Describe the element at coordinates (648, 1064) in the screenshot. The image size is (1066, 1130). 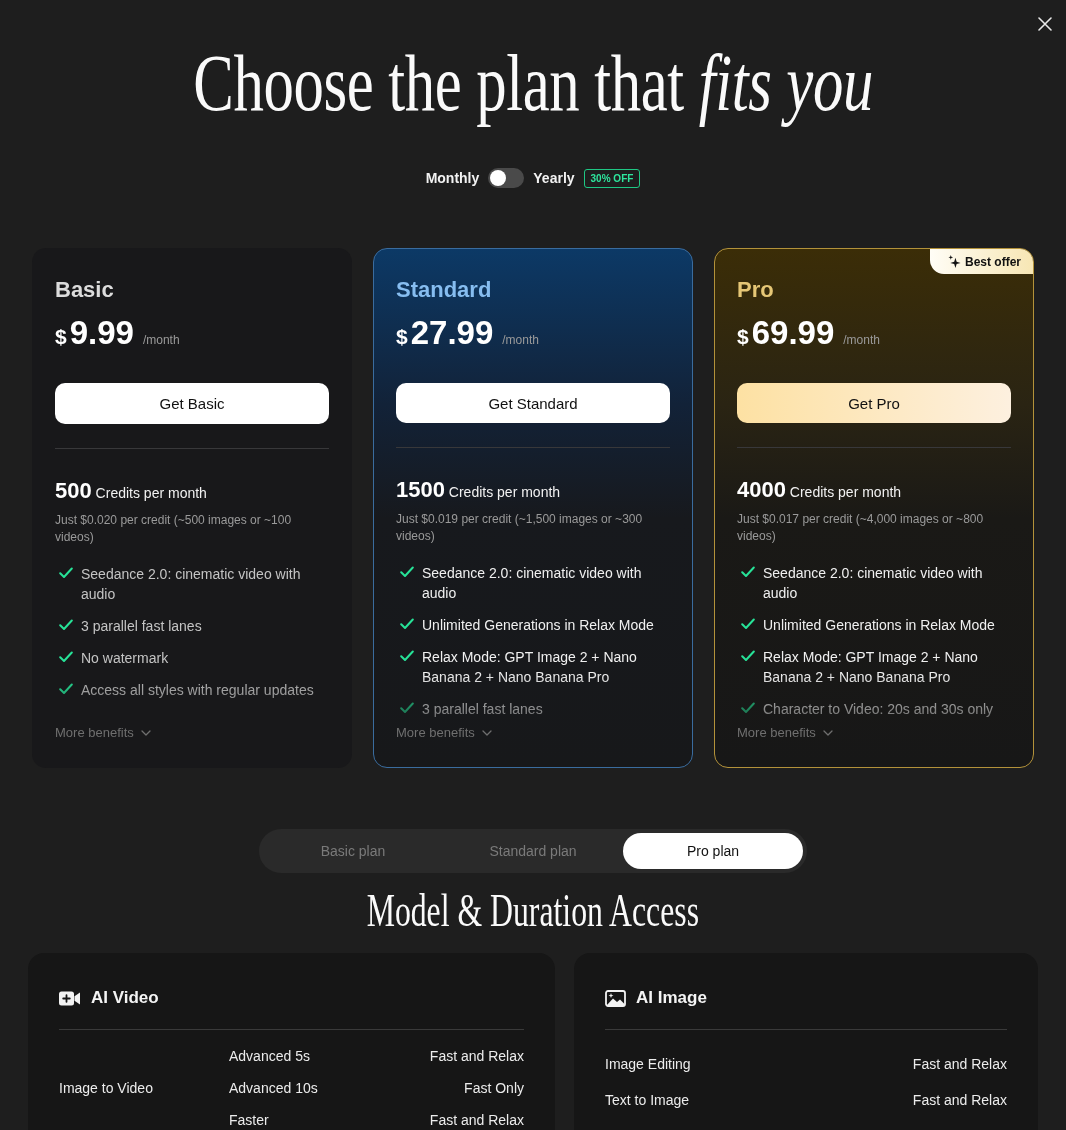
I see `feature-label: Image Editing` at that location.